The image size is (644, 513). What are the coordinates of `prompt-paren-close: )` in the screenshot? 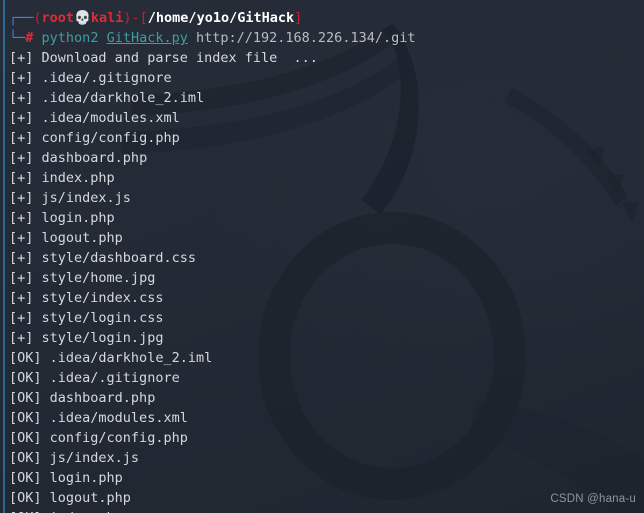 It's located at (127, 18).